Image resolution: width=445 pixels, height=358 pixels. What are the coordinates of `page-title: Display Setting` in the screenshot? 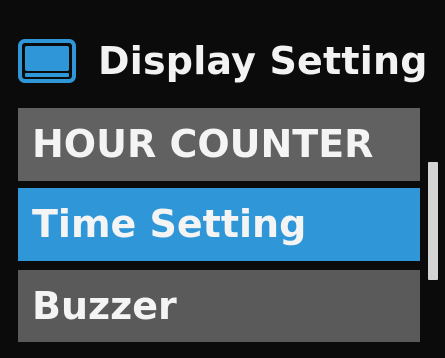 It's located at (263, 61).